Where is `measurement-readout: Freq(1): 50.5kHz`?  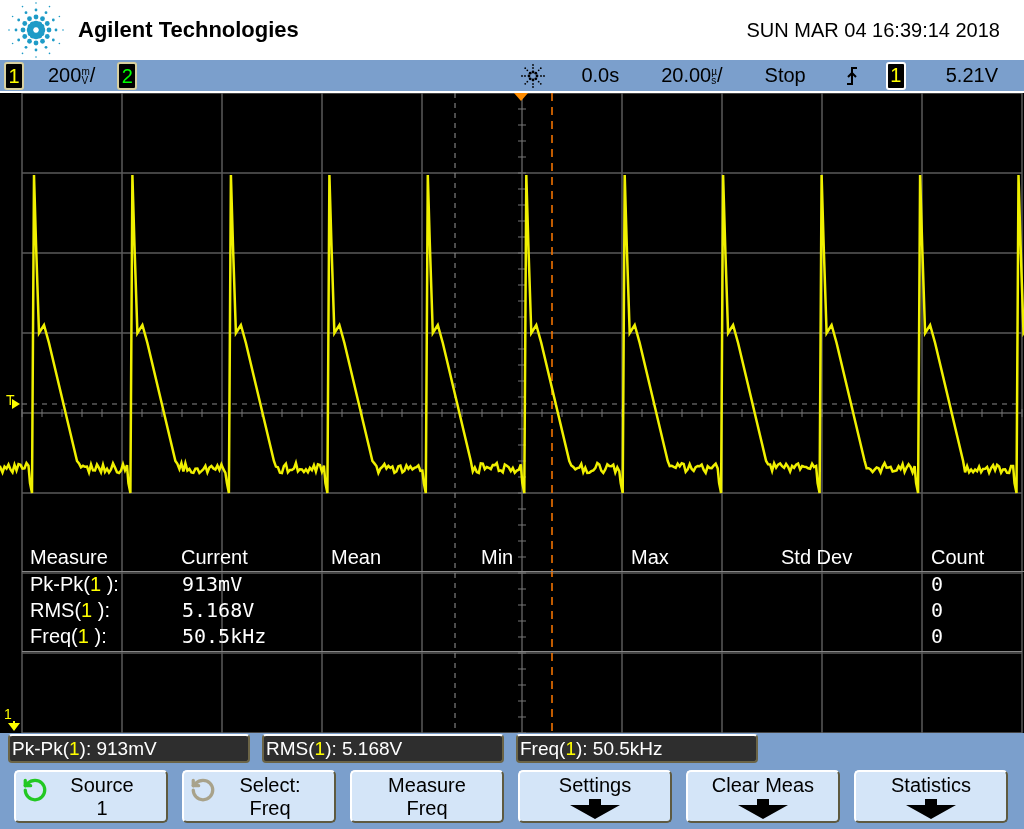 measurement-readout: Freq(1): 50.5kHz is located at coordinates (637, 748).